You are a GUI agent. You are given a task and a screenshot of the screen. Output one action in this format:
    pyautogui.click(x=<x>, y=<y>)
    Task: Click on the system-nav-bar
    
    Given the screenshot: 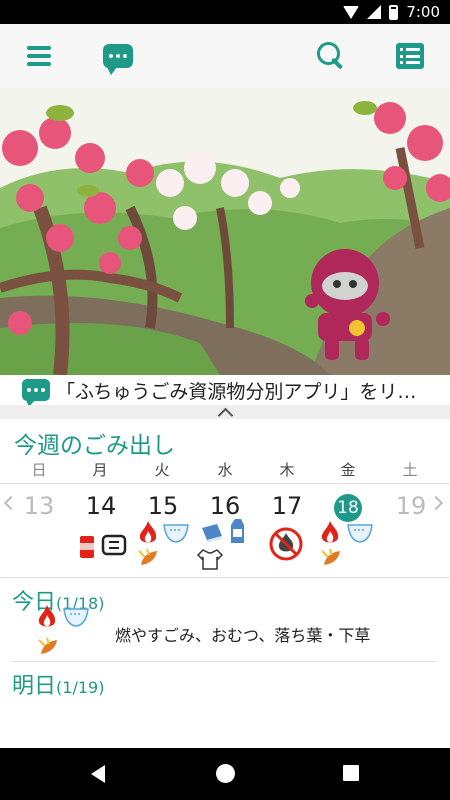 What is the action you would take?
    pyautogui.click(x=225, y=774)
    